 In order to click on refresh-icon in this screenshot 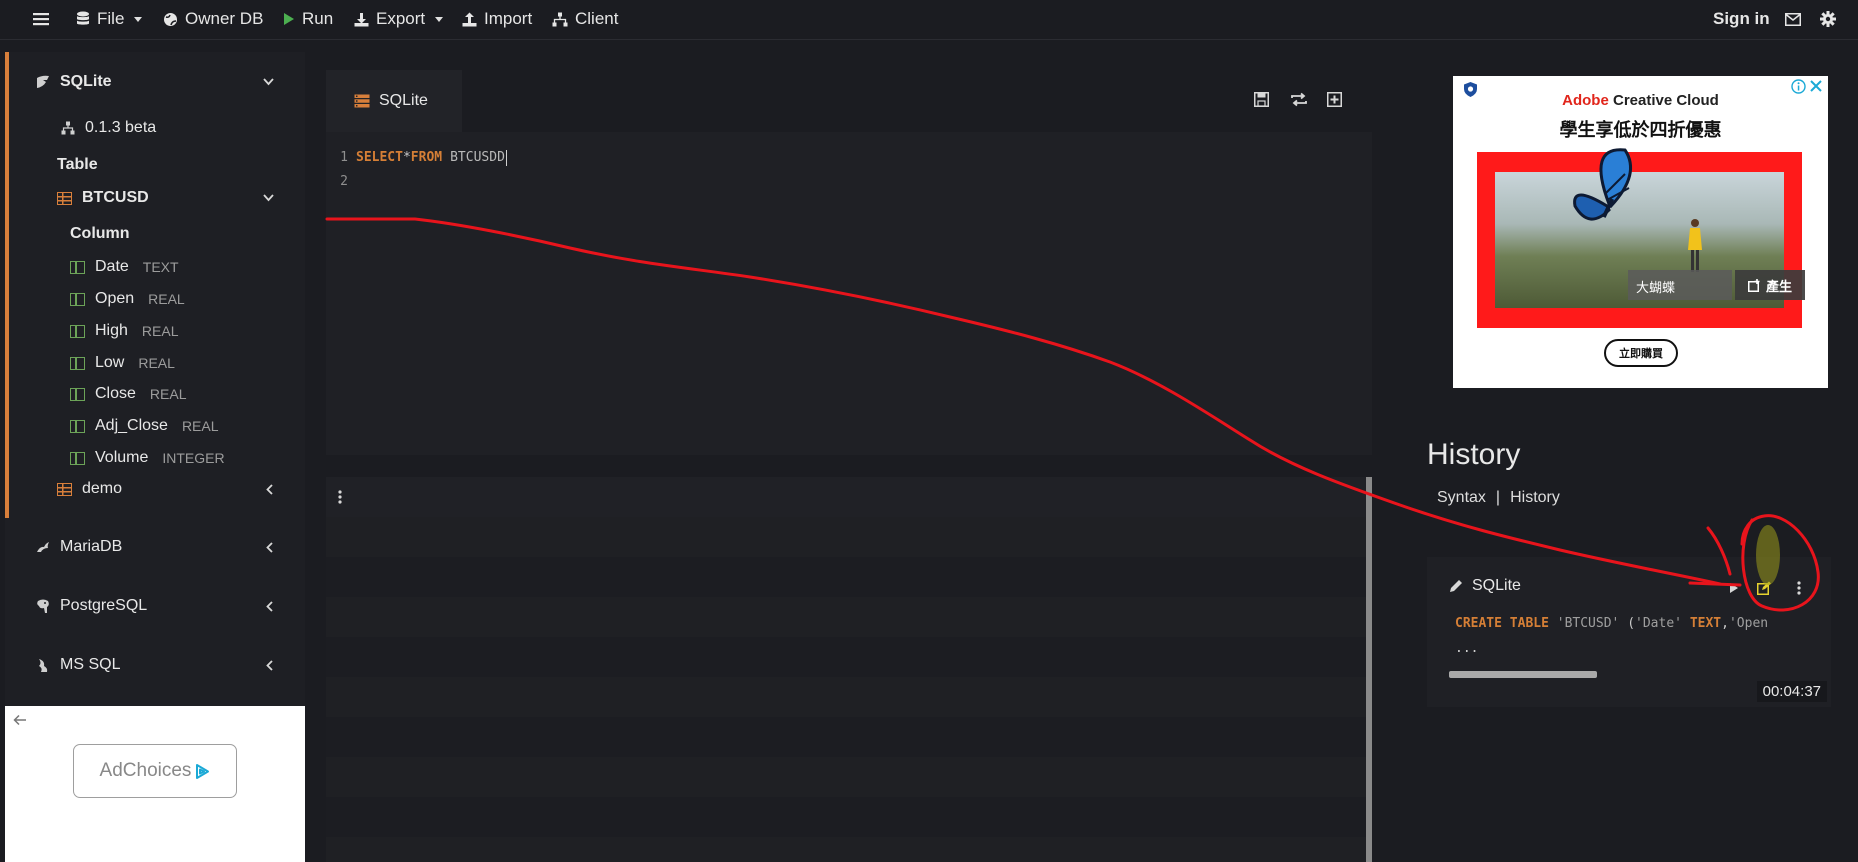, I will do `click(1299, 99)`.